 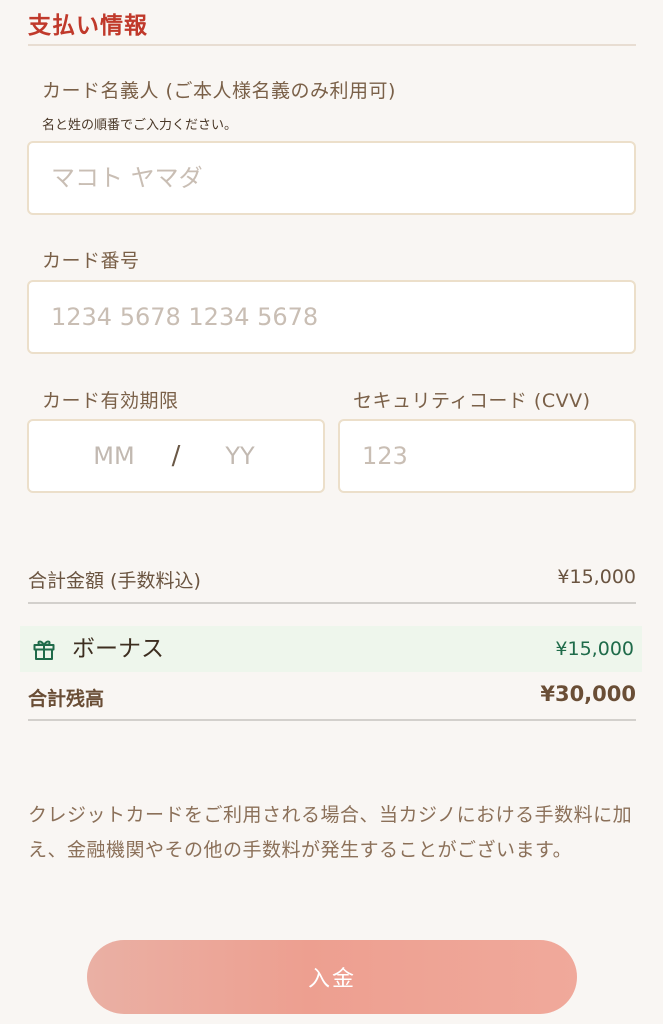 I want to click on expiry-month-input: MM, so click(x=114, y=456).